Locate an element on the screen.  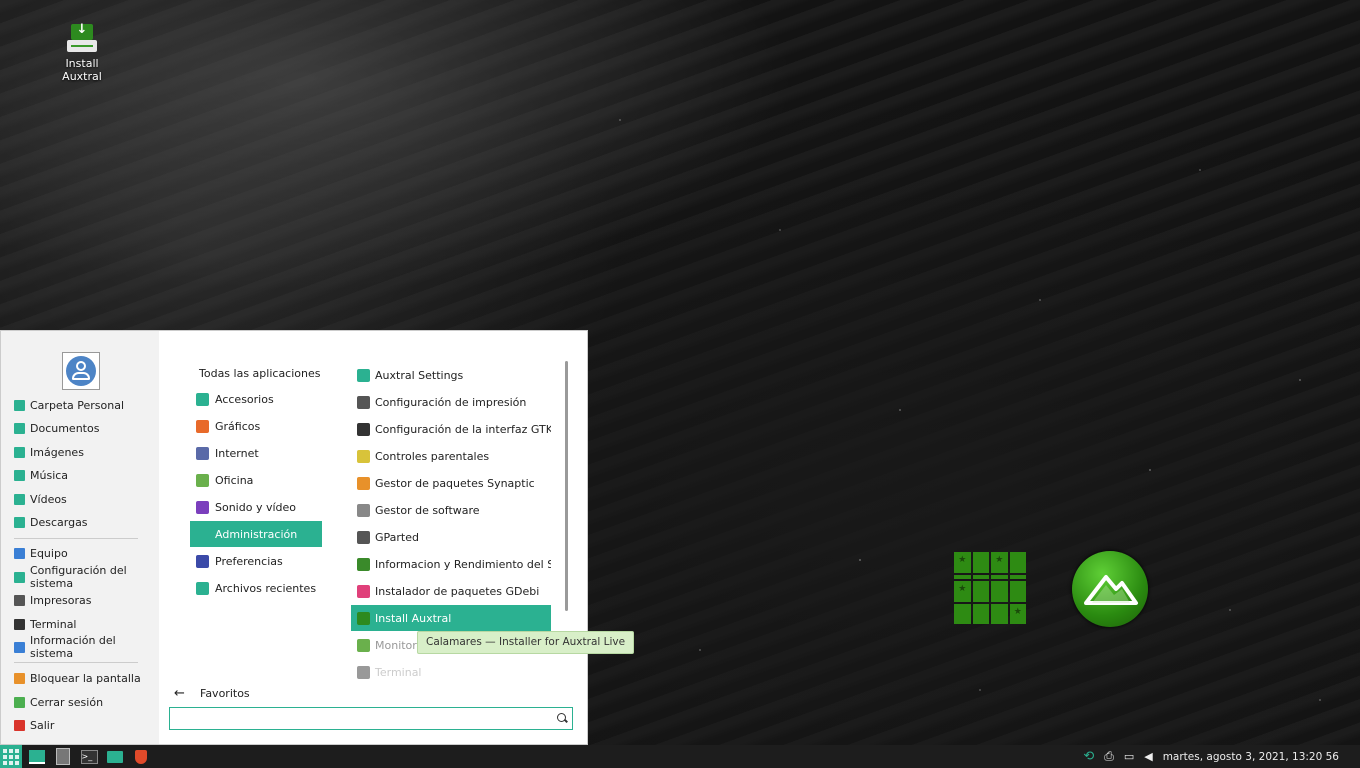
printer-icon: ⎙ is located at coordinates (1109, 756).